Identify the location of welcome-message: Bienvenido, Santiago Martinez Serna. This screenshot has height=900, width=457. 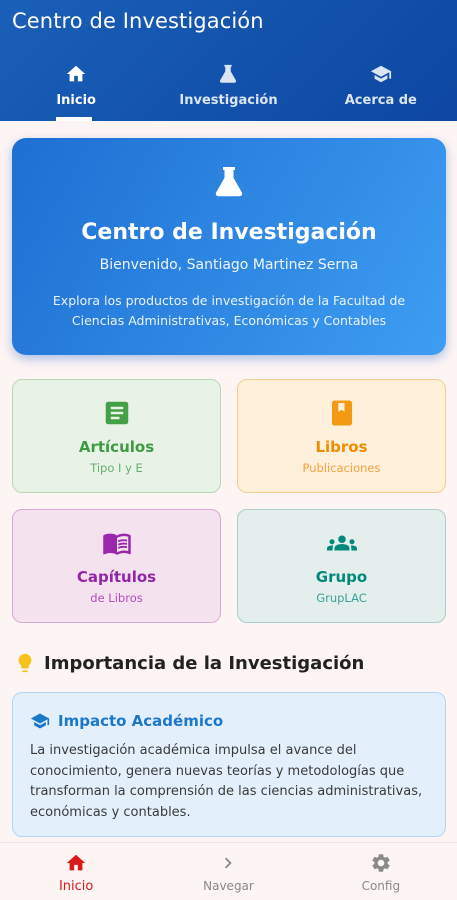
(229, 265).